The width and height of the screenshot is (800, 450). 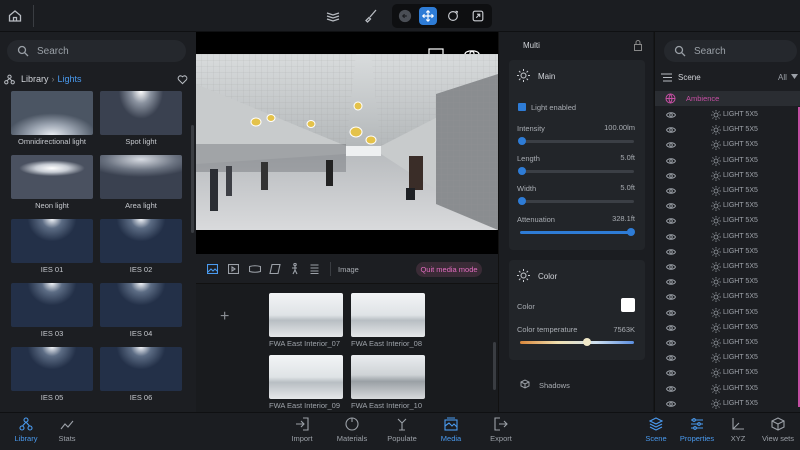 I want to click on intensity-knob, so click(x=522, y=141).